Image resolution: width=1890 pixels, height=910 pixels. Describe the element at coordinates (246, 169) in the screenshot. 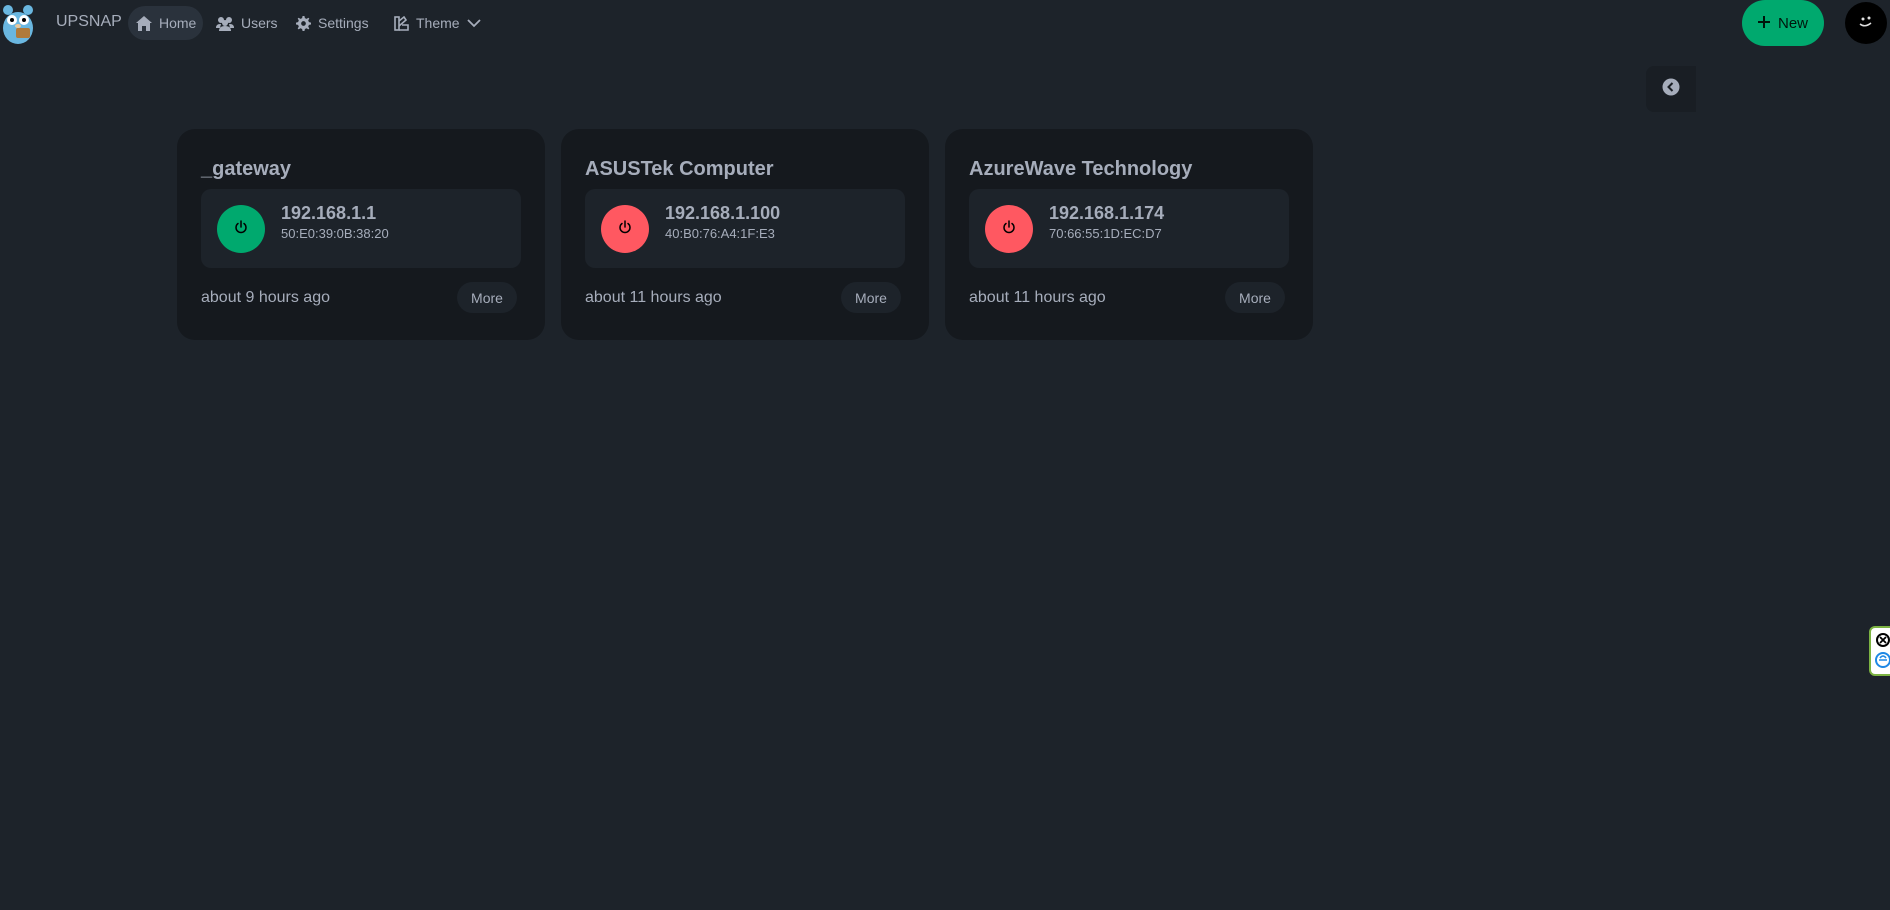

I see `device-name: _gateway` at that location.